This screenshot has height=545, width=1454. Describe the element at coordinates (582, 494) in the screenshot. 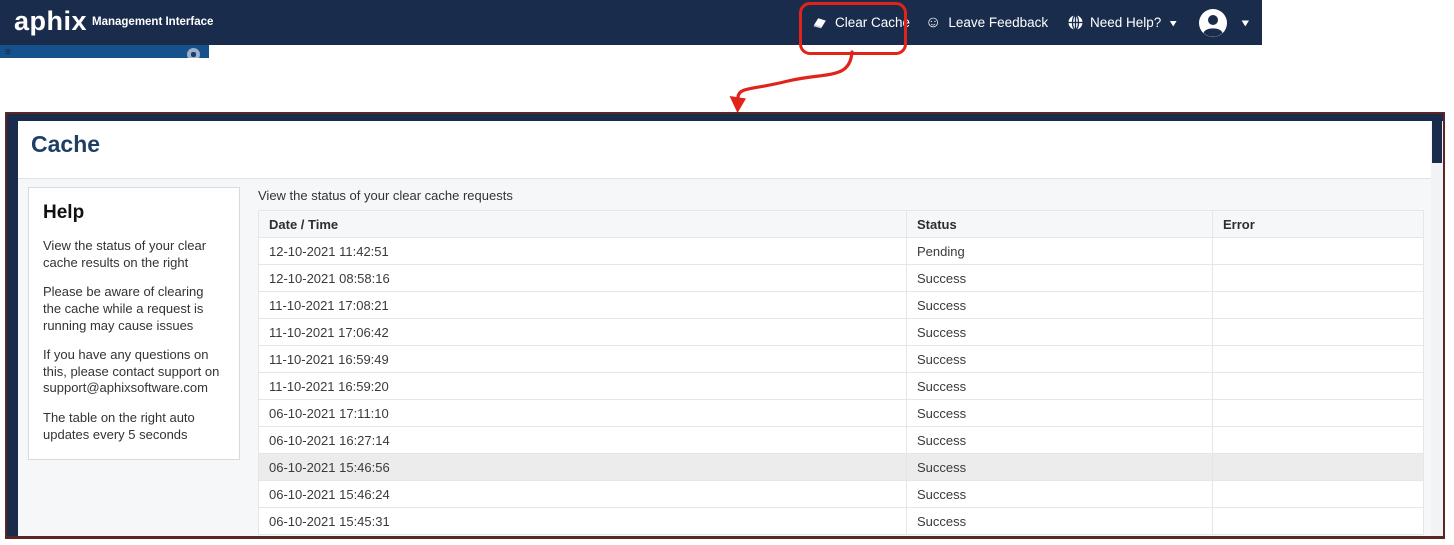

I see `cell-datetime: 06-10-2021 15:46:24` at that location.